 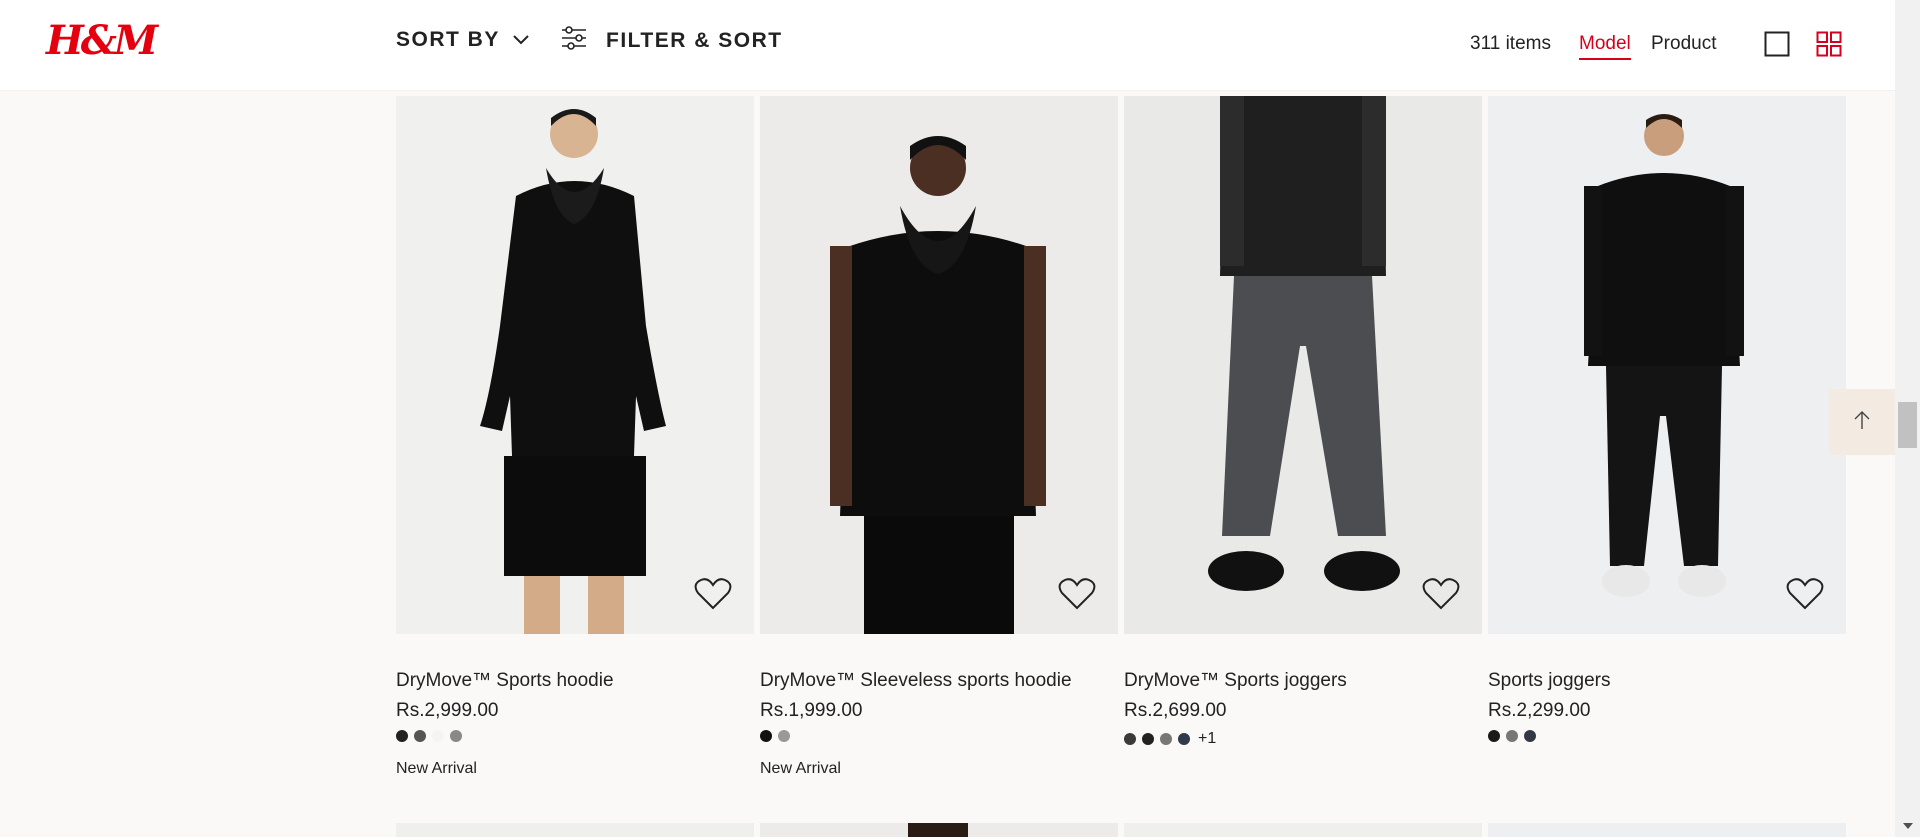 I want to click on scroll-down-arrow-icon, so click(x=1908, y=827).